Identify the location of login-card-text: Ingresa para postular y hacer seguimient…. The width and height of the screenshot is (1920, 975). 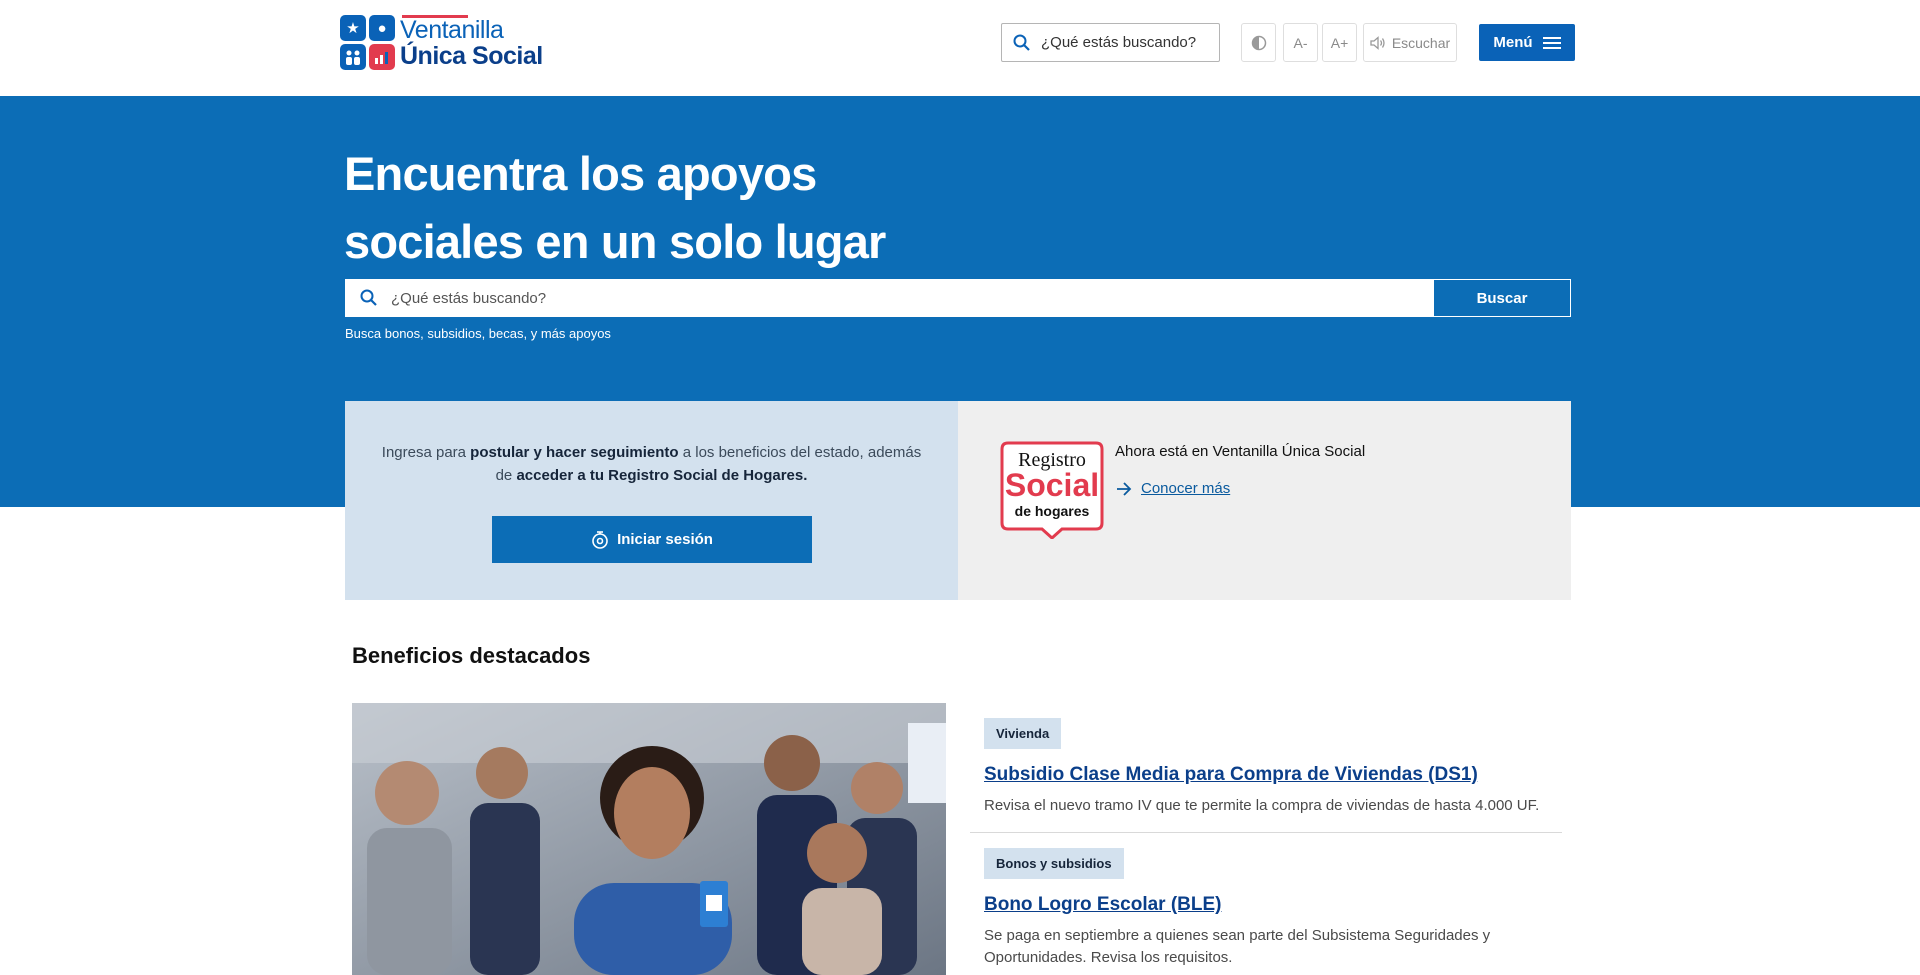
(651, 464).